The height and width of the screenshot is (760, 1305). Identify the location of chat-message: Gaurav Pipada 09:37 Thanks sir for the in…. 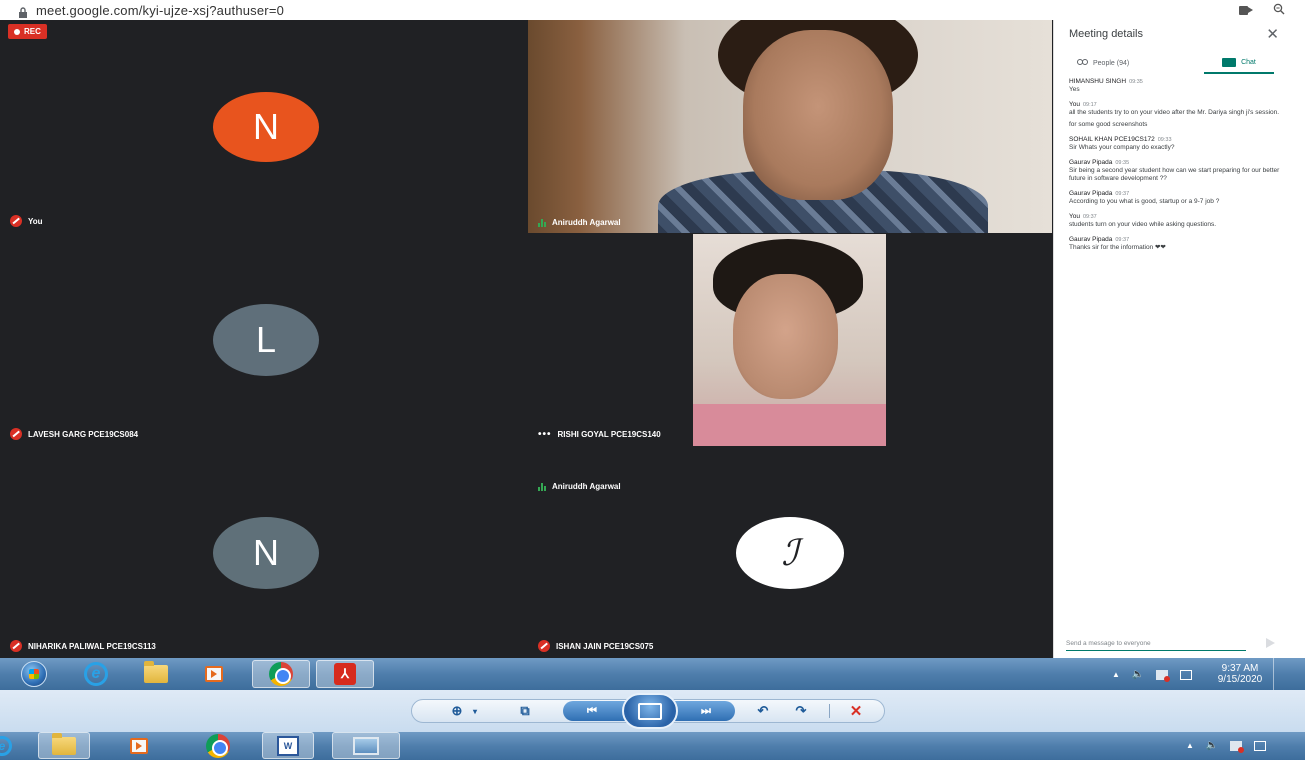
(1176, 244).